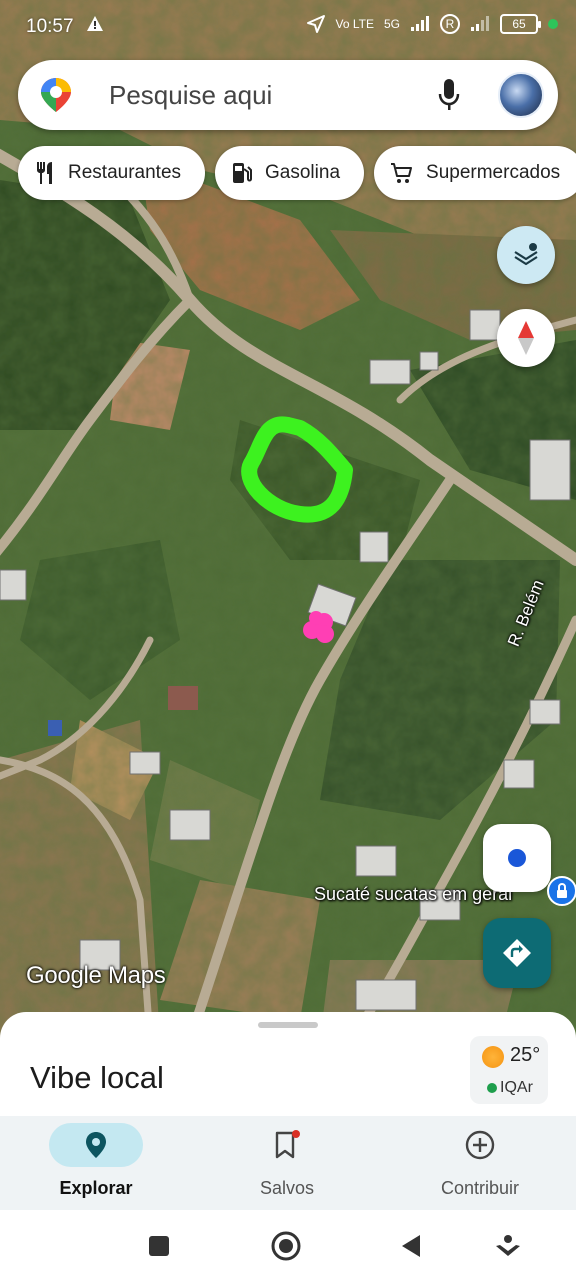 This screenshot has width=576, height=1280. Describe the element at coordinates (287, 1188) in the screenshot. I see `tab-label: Salvos` at that location.